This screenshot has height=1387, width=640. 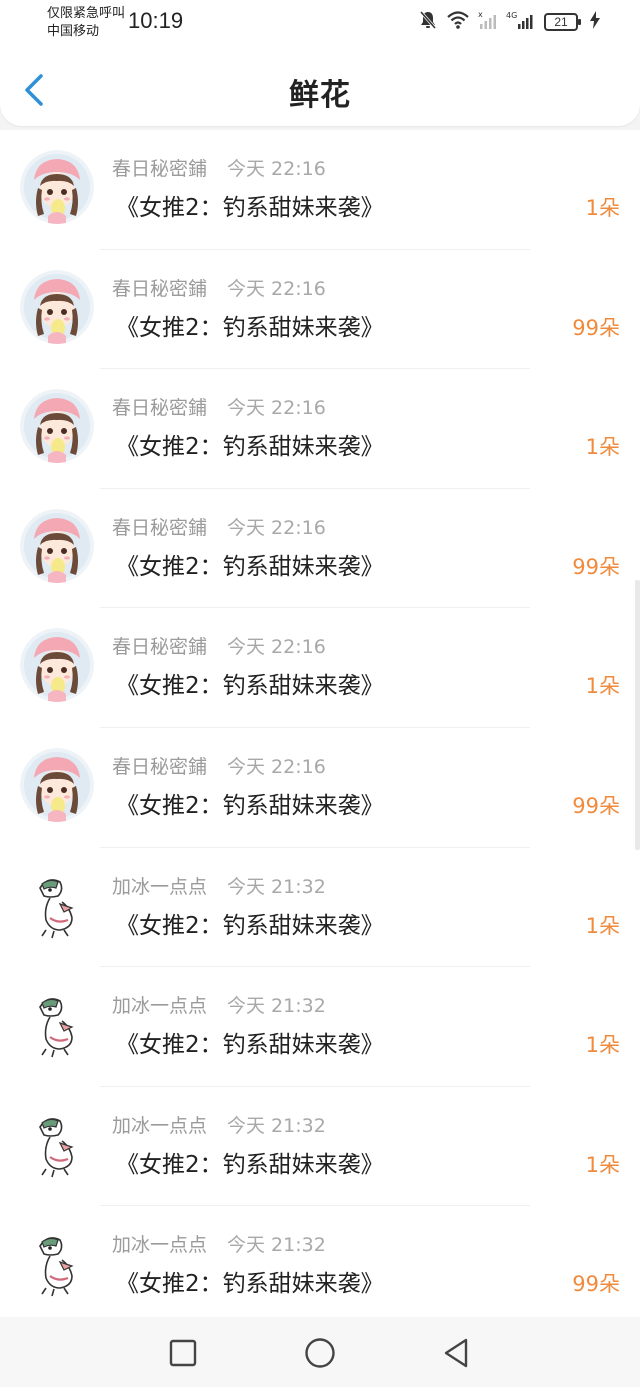 I want to click on list-item: 加冰一点点 今天 21:32 《女推2：钓系甜妹来袭》 99朵, so click(x=320, y=1261).